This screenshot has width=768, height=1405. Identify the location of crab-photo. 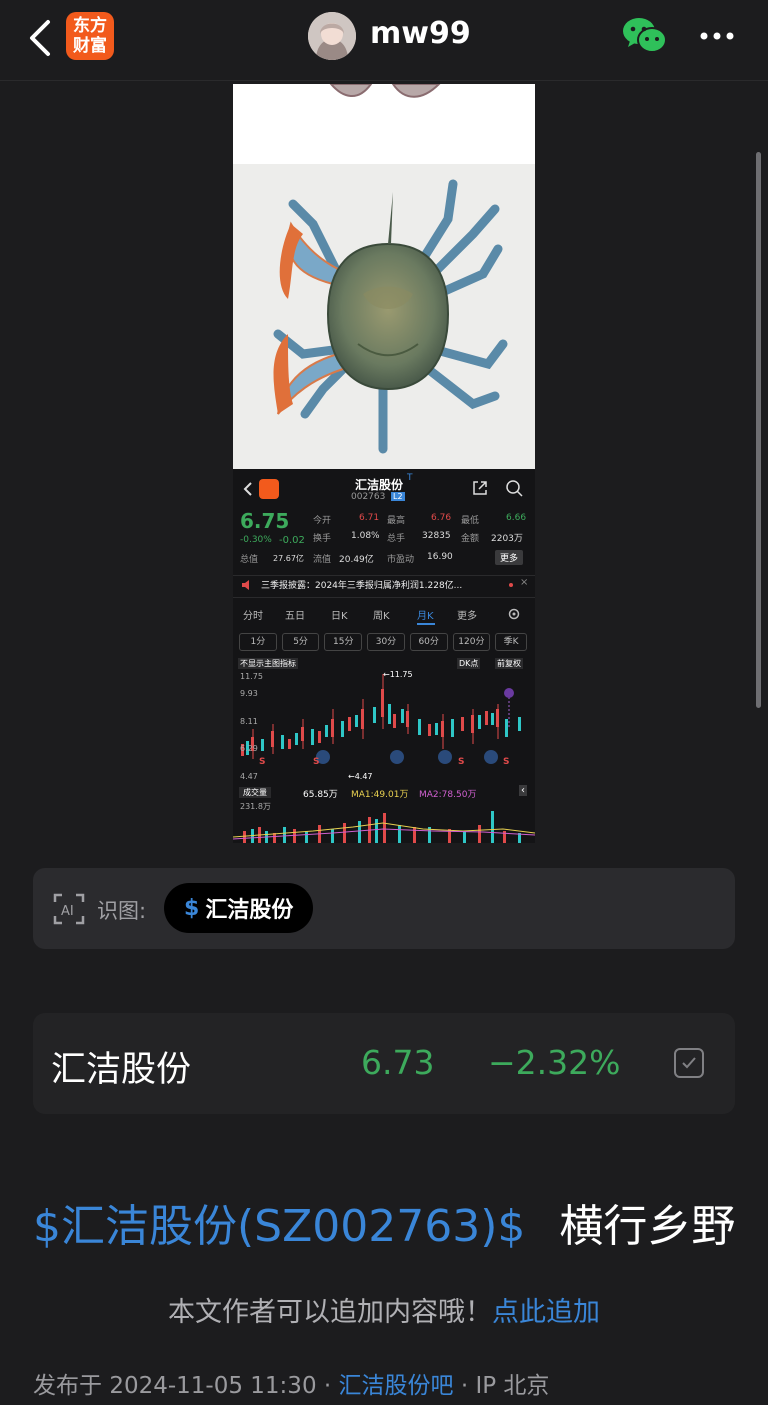
(384, 316).